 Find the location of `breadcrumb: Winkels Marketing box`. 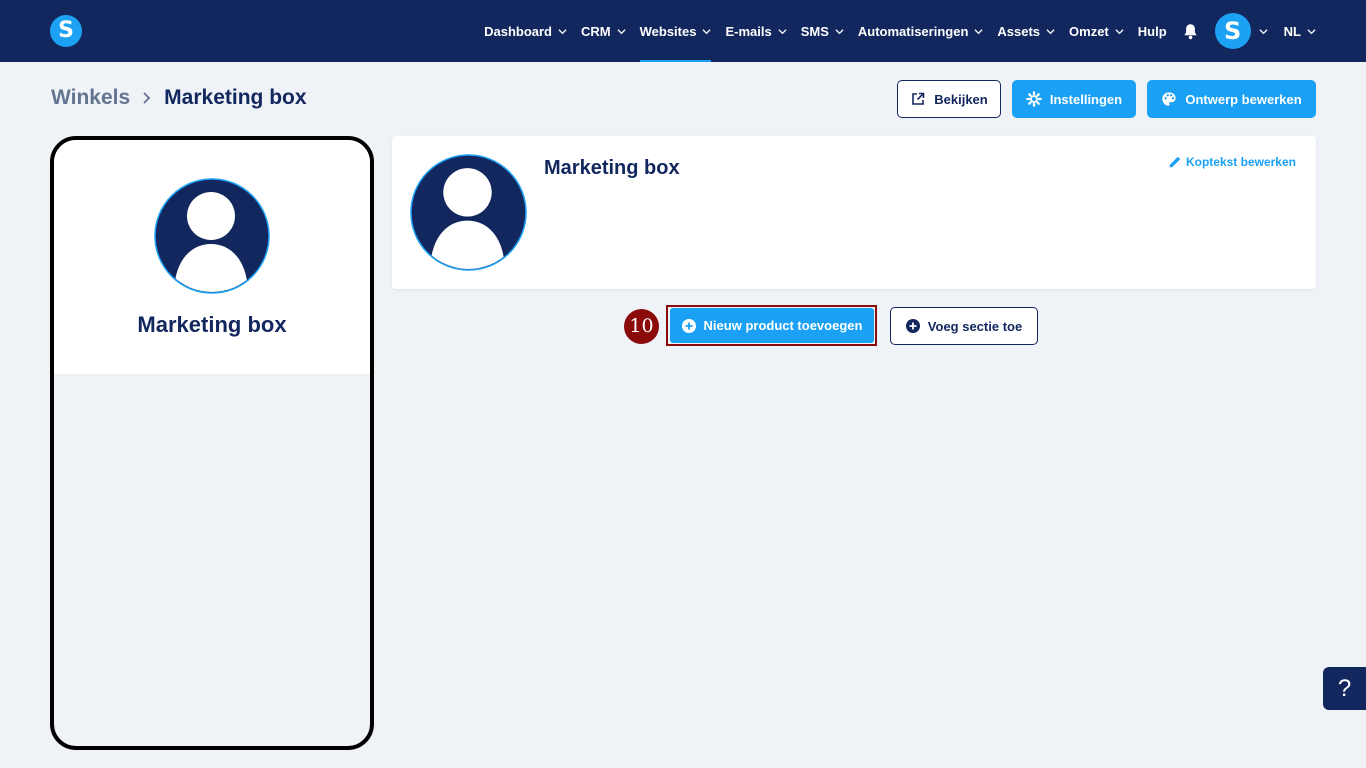

breadcrumb: Winkels Marketing box is located at coordinates (179, 98).